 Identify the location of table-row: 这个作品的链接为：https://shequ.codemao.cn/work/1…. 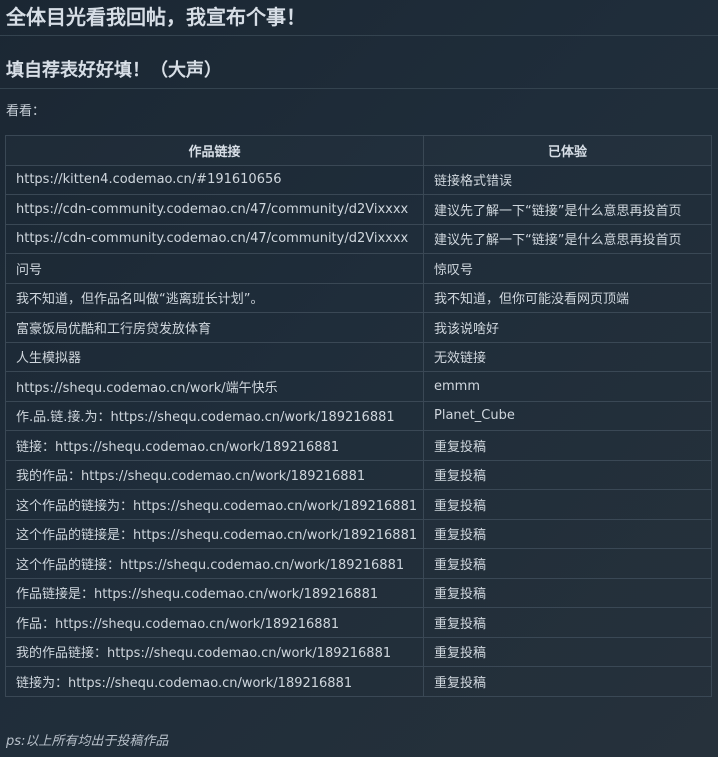
(358, 504).